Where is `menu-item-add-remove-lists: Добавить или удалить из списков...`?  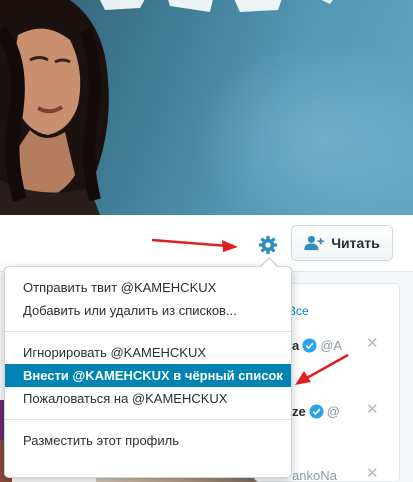
menu-item-add-remove-lists: Добавить или удалить из списков... is located at coordinates (148, 310).